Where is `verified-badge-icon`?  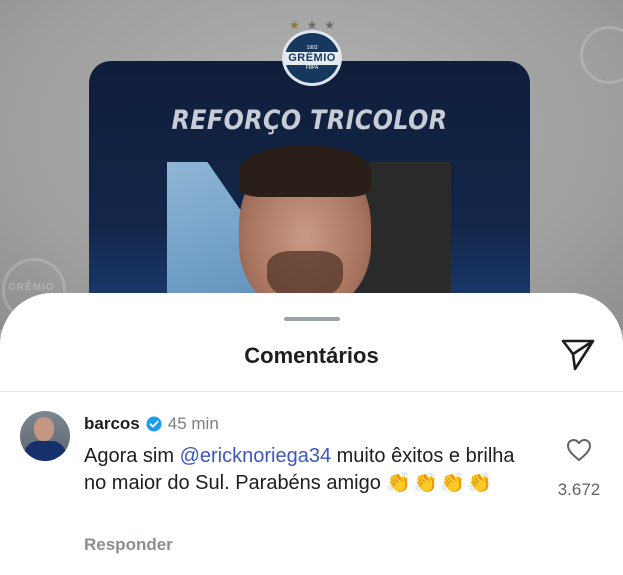 verified-badge-icon is located at coordinates (154, 424).